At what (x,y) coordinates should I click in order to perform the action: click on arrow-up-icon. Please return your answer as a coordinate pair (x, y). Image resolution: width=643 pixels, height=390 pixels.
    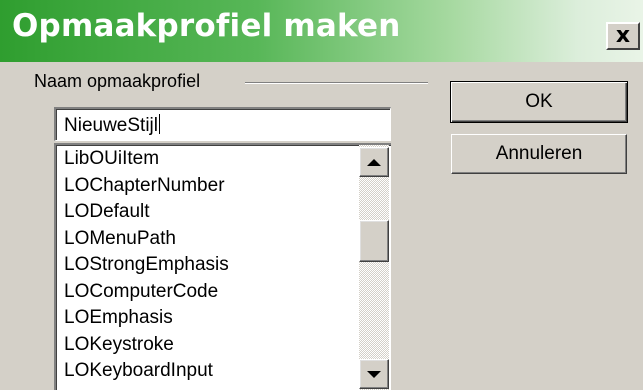
    Looking at the image, I should click on (374, 162).